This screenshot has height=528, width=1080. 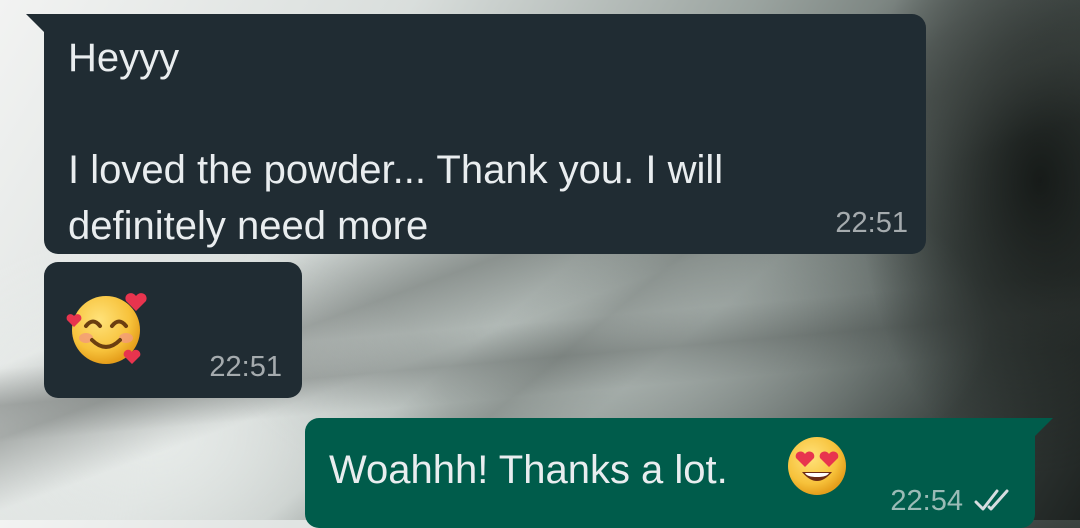 I want to click on heart-eyes-icon, so click(x=817, y=466).